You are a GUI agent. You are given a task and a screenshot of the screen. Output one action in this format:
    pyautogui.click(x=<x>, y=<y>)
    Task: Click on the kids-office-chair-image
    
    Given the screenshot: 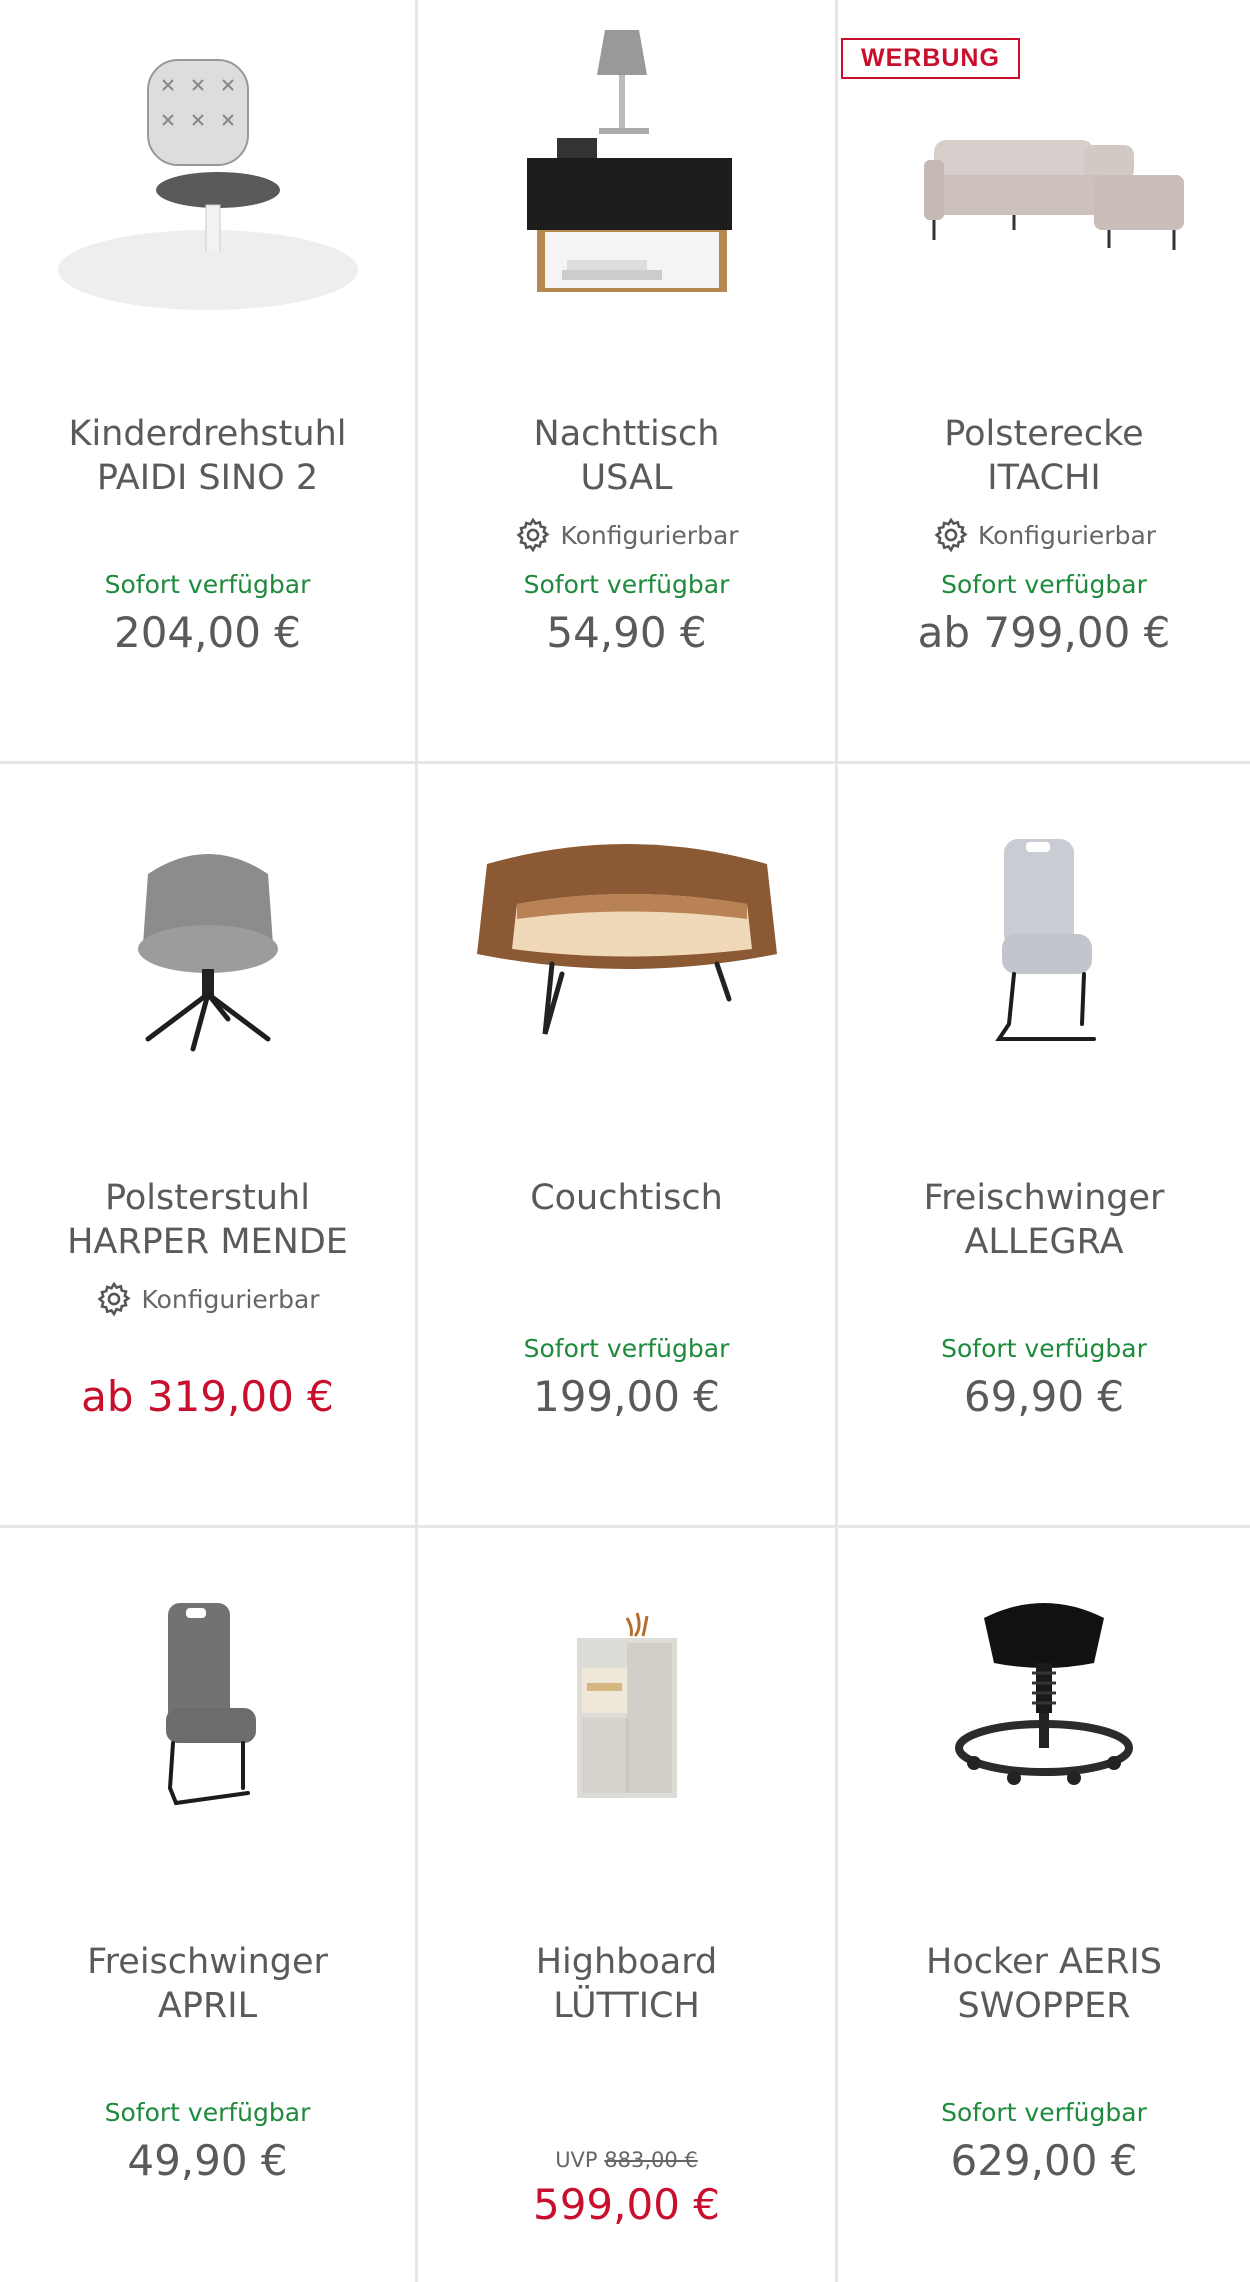 What is the action you would take?
    pyautogui.click(x=207, y=180)
    